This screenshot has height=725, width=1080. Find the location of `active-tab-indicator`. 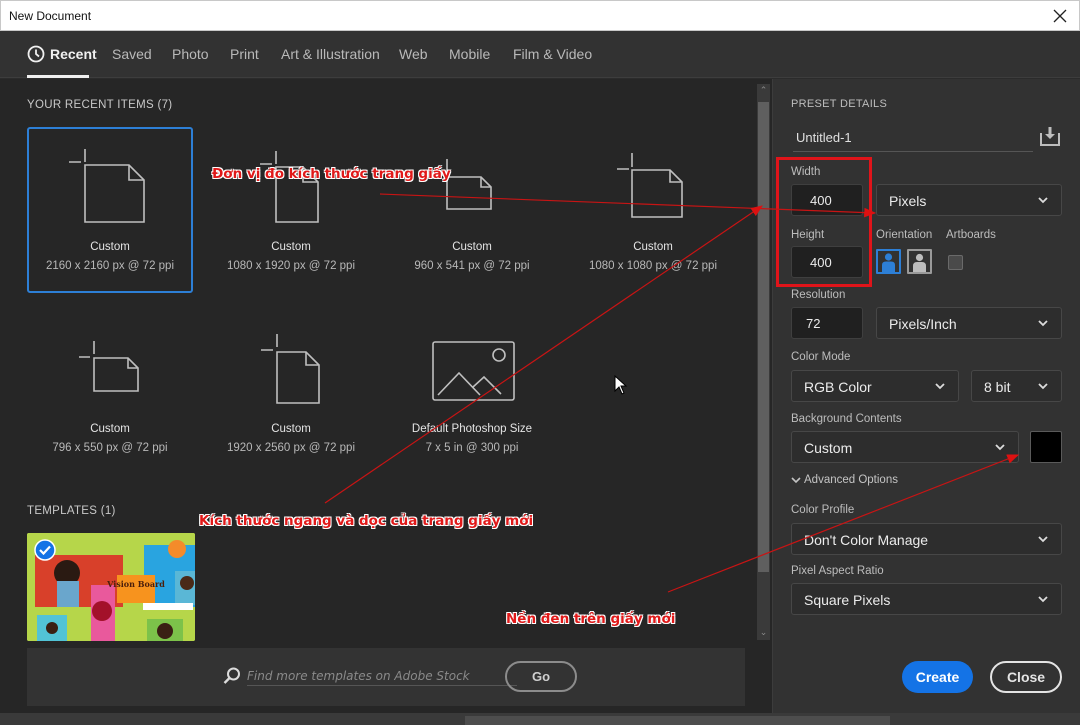

active-tab-indicator is located at coordinates (58, 76).